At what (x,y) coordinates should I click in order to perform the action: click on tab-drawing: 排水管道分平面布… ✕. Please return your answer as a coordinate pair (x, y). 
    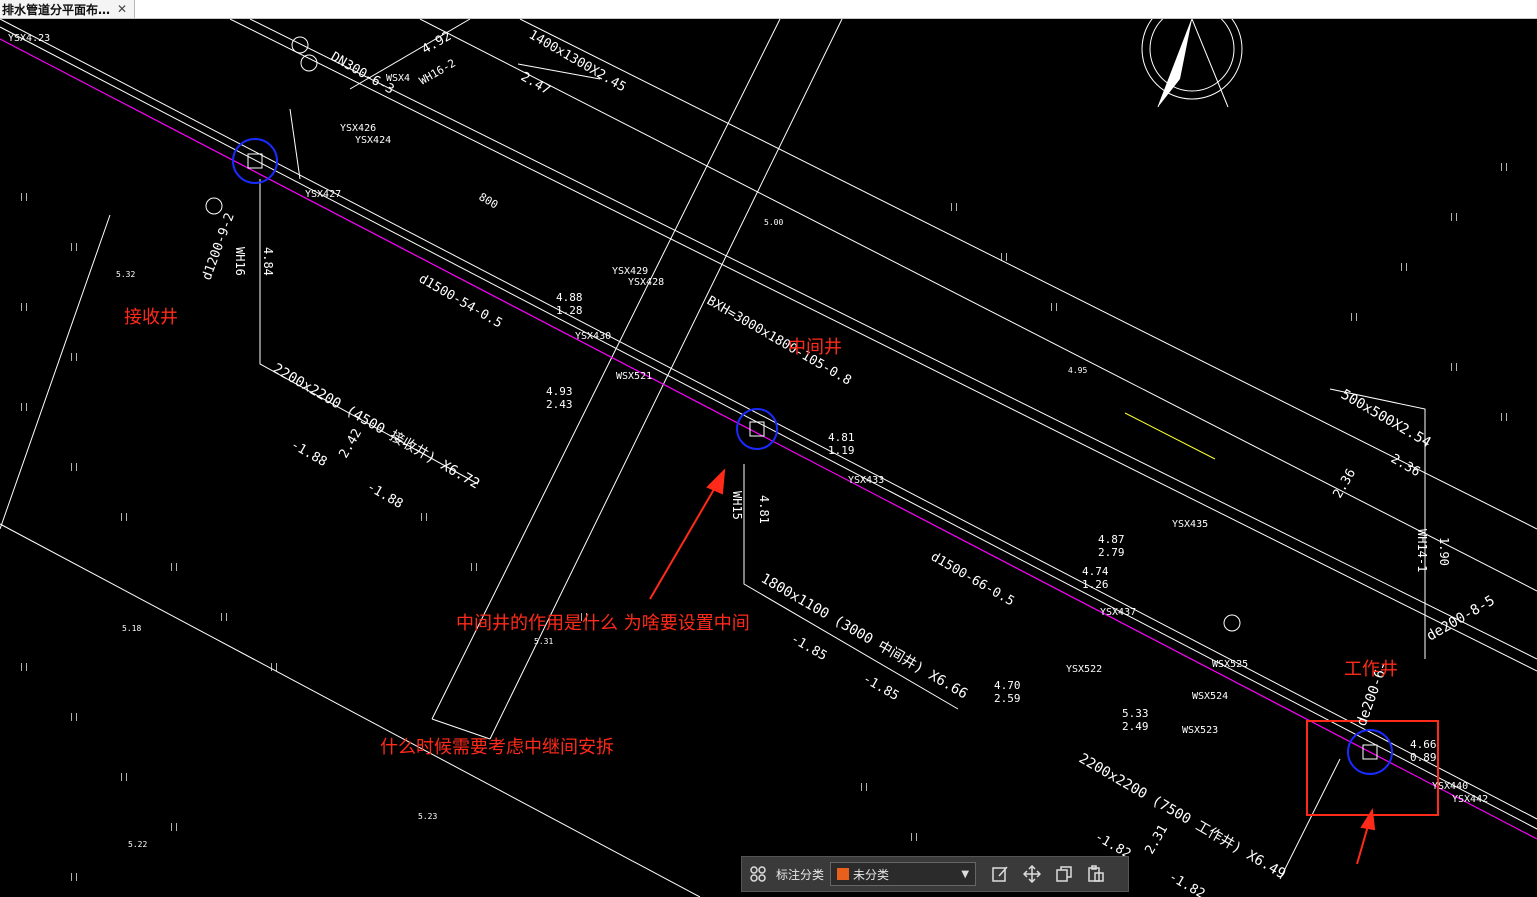
    Looking at the image, I should click on (67, 9).